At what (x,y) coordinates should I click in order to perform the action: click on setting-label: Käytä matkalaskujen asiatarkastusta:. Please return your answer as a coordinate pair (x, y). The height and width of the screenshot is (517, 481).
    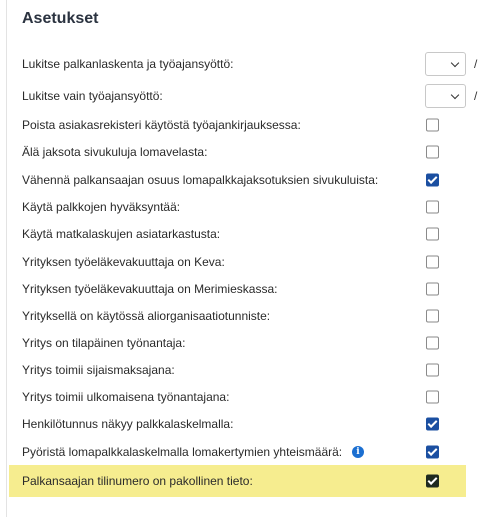
    Looking at the image, I should click on (121, 233).